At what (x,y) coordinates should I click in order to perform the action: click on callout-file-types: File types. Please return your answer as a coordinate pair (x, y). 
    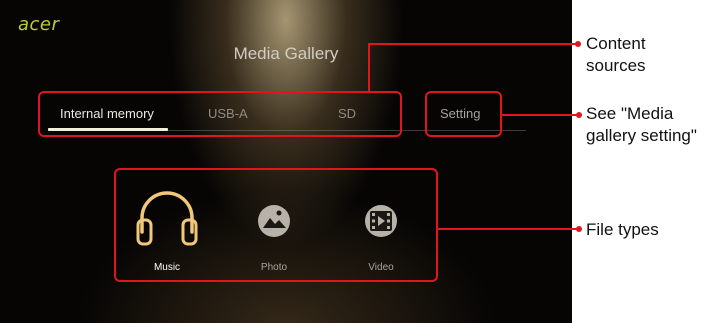
    Looking at the image, I should click on (622, 229).